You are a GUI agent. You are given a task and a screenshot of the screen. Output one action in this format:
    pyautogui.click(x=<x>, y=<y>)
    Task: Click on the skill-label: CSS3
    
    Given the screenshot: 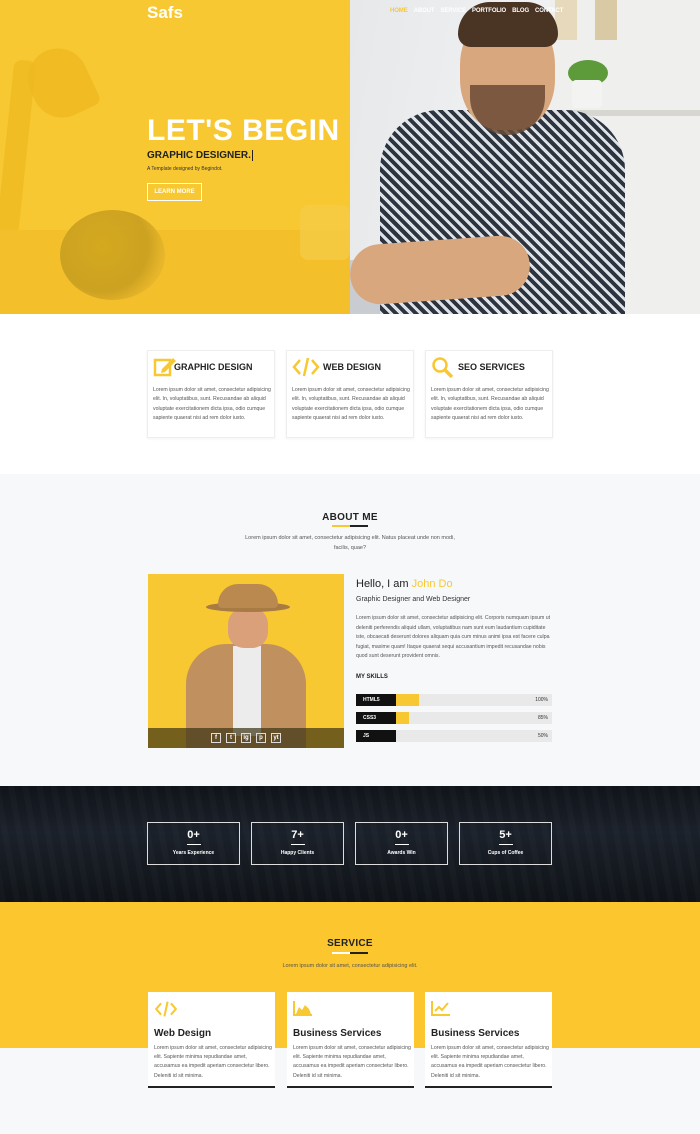 What is the action you would take?
    pyautogui.click(x=376, y=718)
    